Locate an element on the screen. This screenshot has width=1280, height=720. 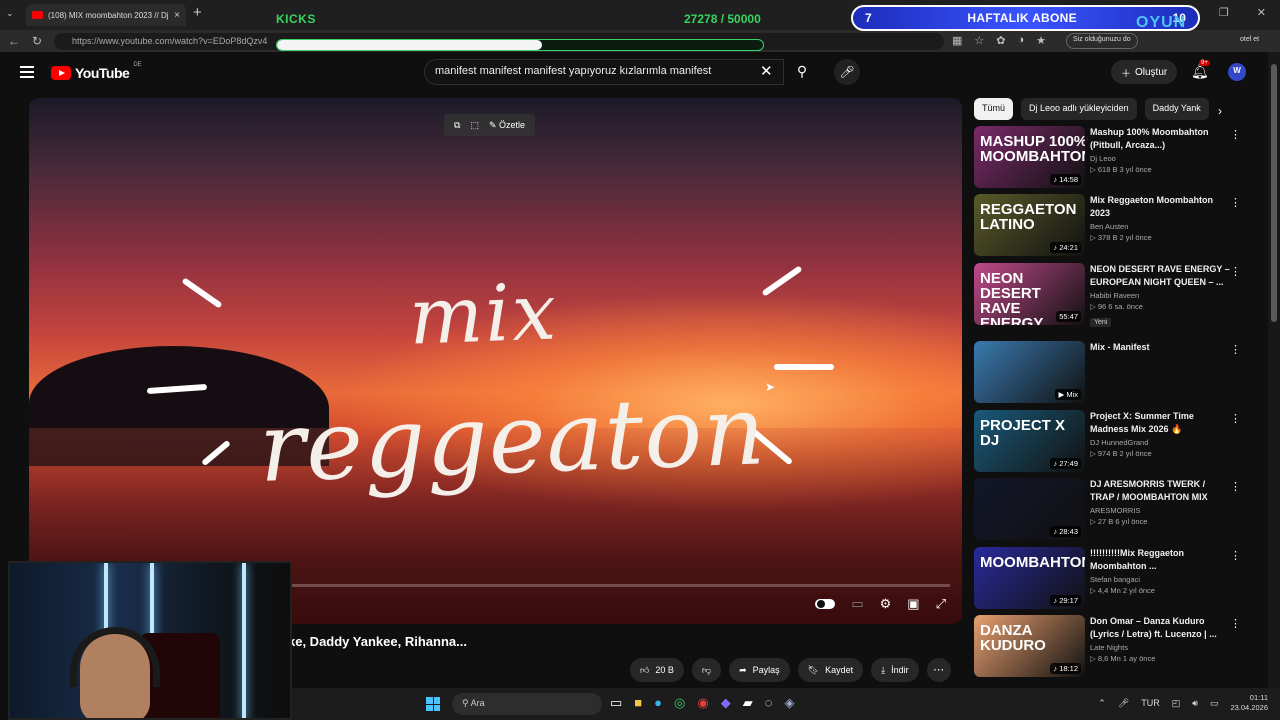
share-button: ➦ Paylaş is located at coordinates (759, 670).